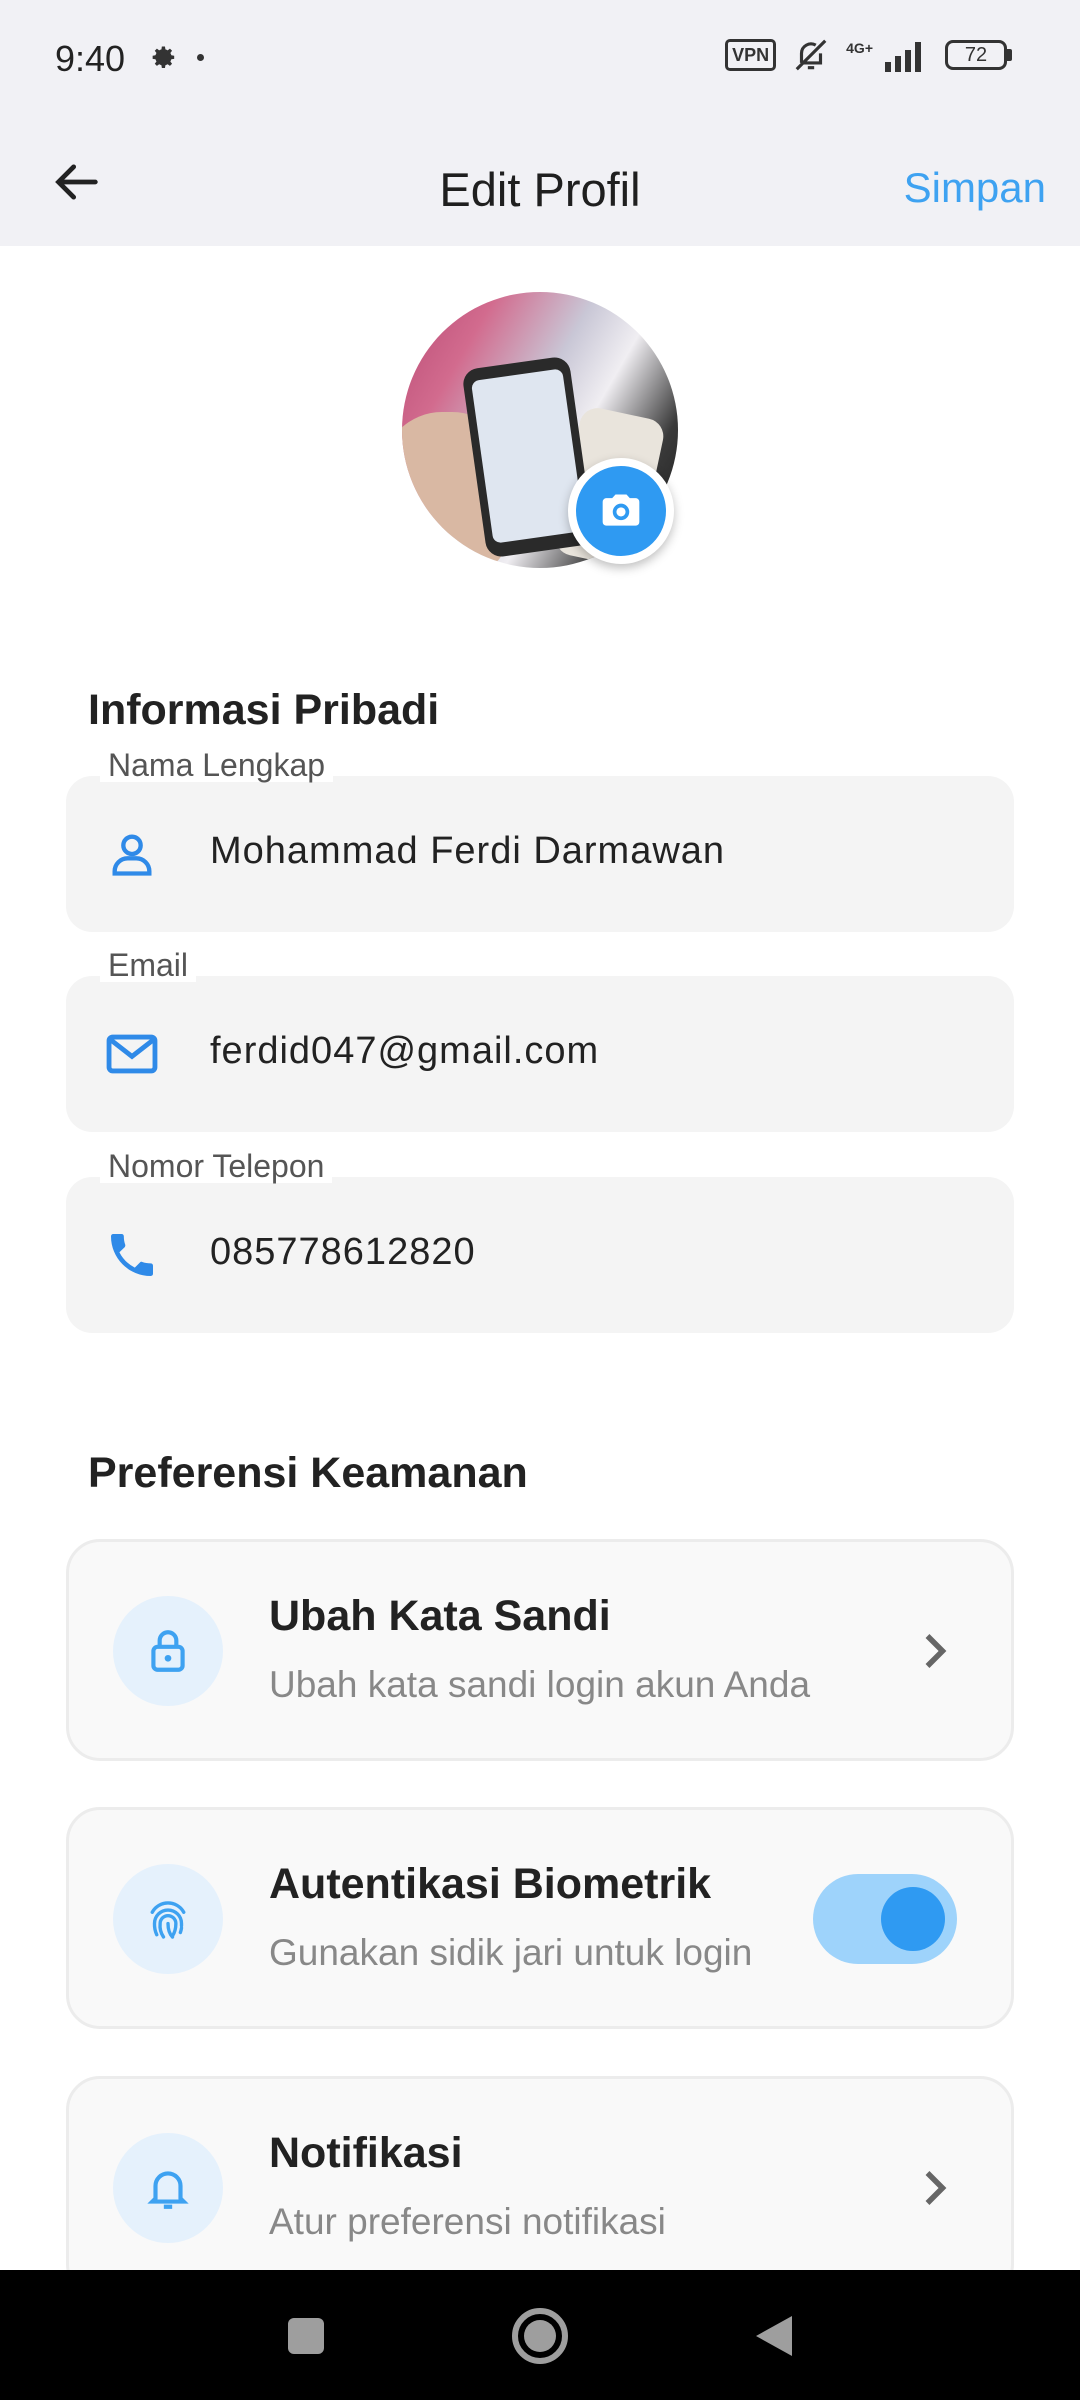 This screenshot has width=1080, height=2400. What do you see at coordinates (1009, 55) in the screenshot?
I see `battery-tip` at bounding box center [1009, 55].